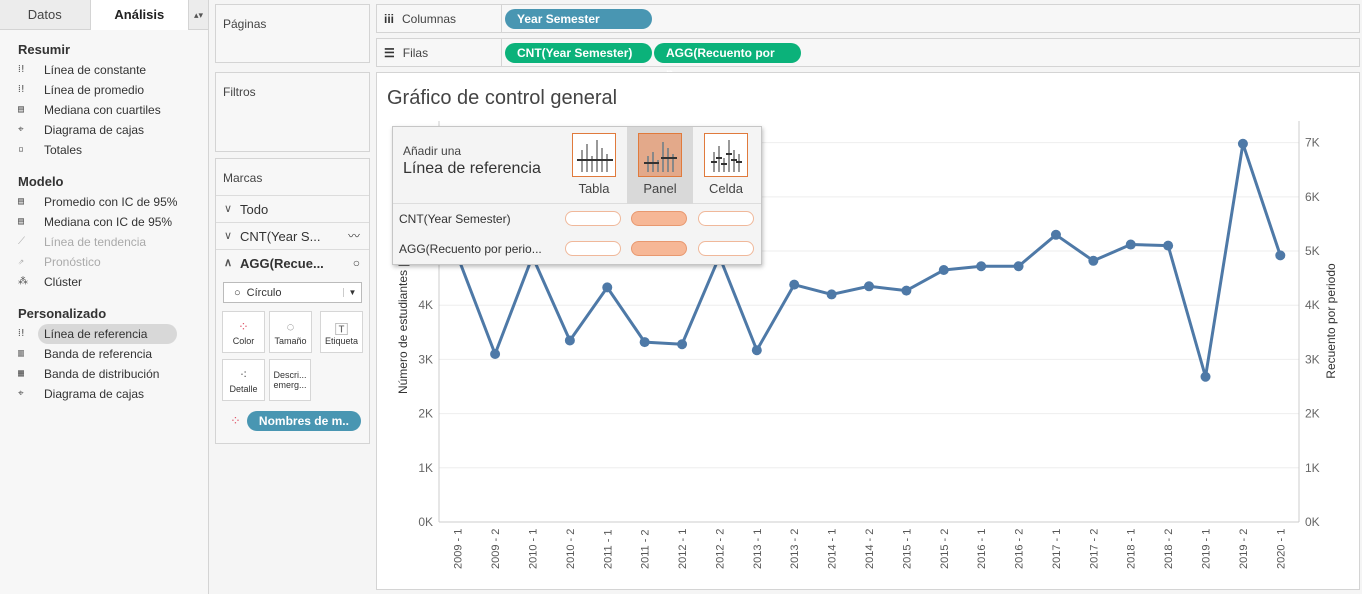  Describe the element at coordinates (104, 374) in the screenshot. I see `personalizado-item-2: ▦ Banda de distribución` at that location.